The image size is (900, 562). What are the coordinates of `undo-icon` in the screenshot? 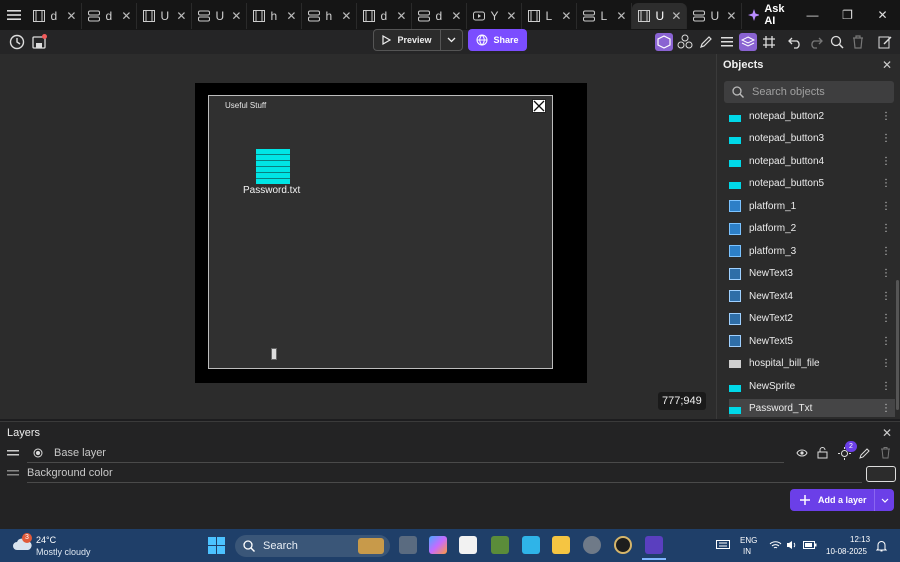 It's located at (795, 42).